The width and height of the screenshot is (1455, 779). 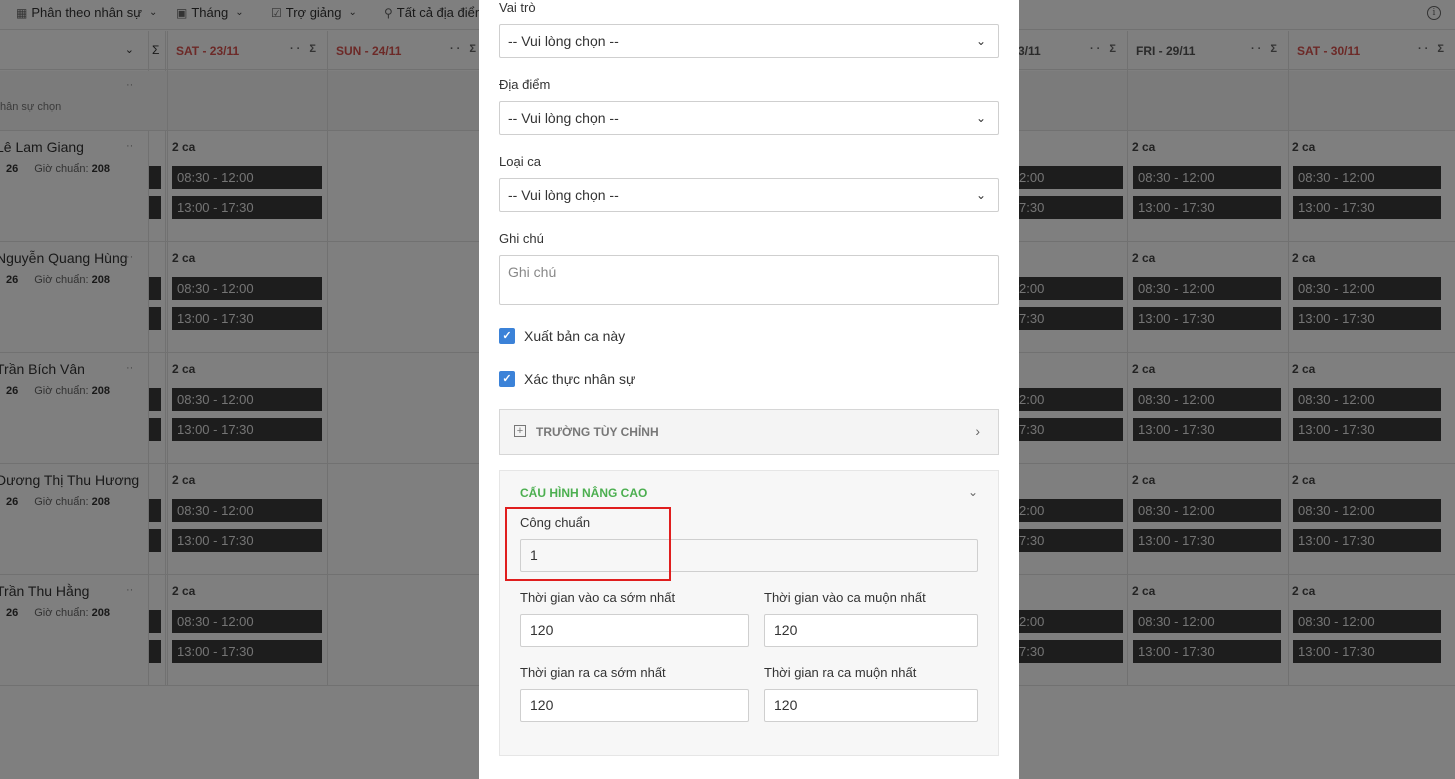 I want to click on location-select: -- Vui lòng chọn -- ⌄, so click(x=749, y=118).